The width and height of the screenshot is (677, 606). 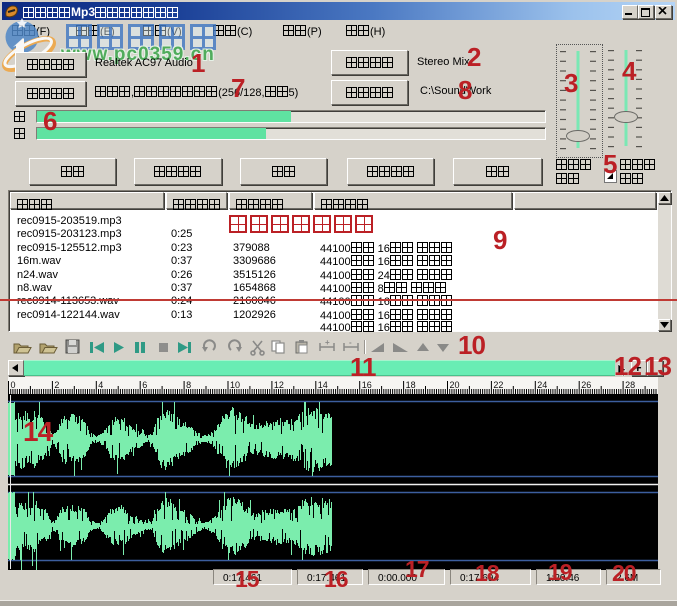 I want to click on svg-text: 24, so click(x=542, y=385).